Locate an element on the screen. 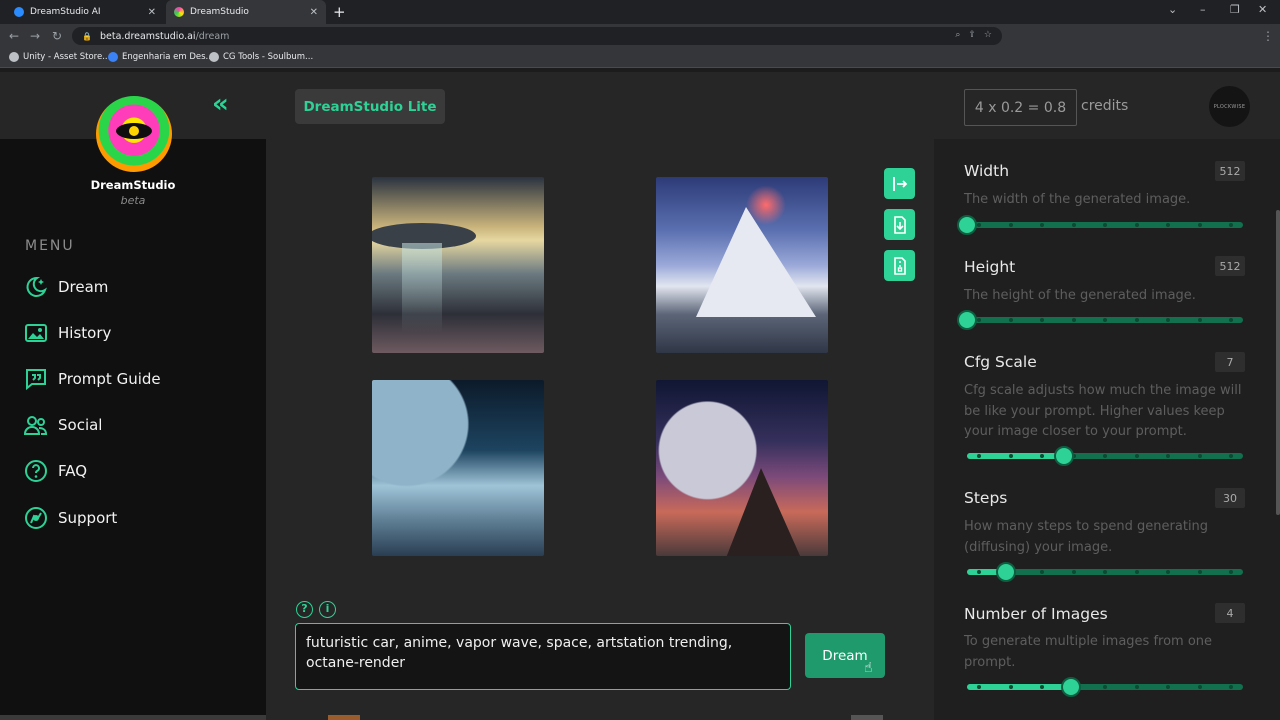 This screenshot has height=720, width=1280. setting-value: 4 is located at coordinates (1230, 613).